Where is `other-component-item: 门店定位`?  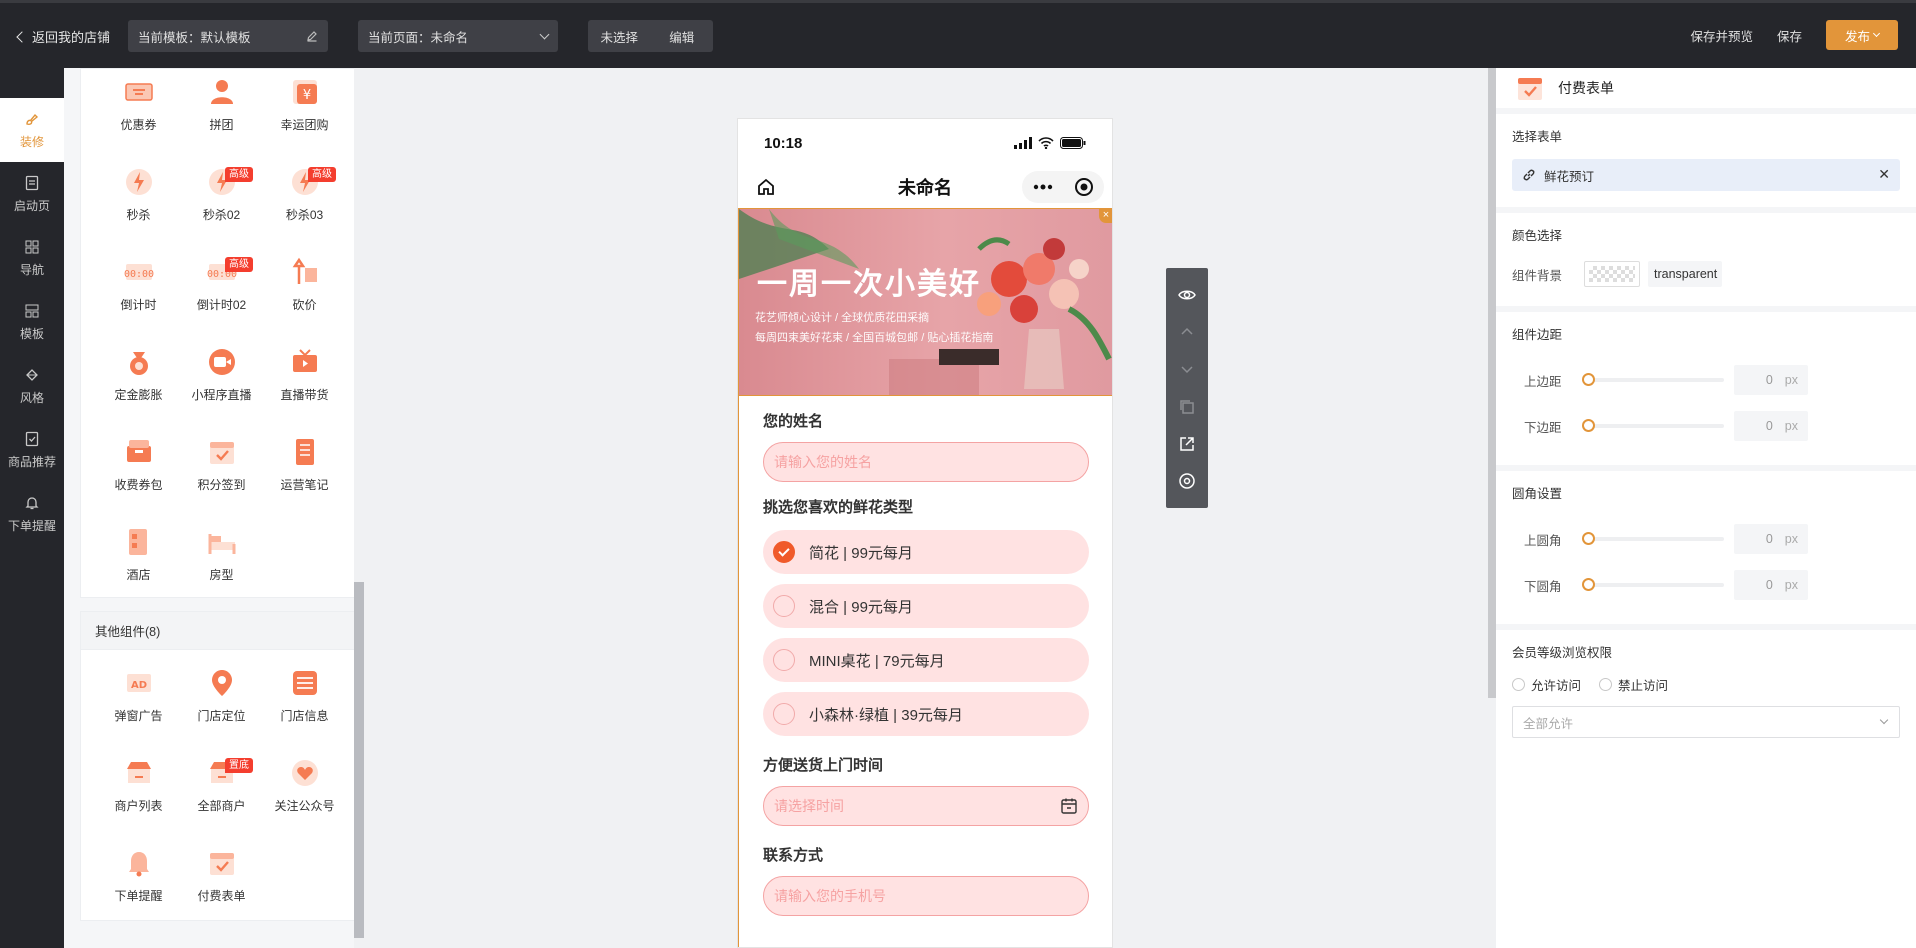 other-component-item: 门店定位 is located at coordinates (221, 695).